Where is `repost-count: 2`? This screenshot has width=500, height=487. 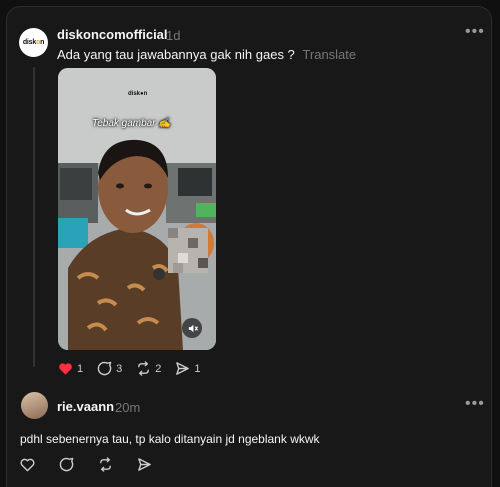
repost-count: 2 is located at coordinates (158, 368).